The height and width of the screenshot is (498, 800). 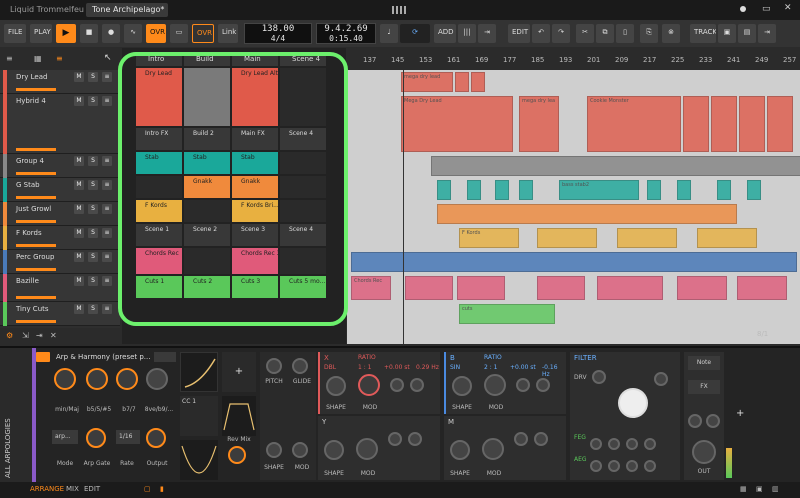 I want to click on scene-launch-3: Scene 4, so click(x=303, y=59).